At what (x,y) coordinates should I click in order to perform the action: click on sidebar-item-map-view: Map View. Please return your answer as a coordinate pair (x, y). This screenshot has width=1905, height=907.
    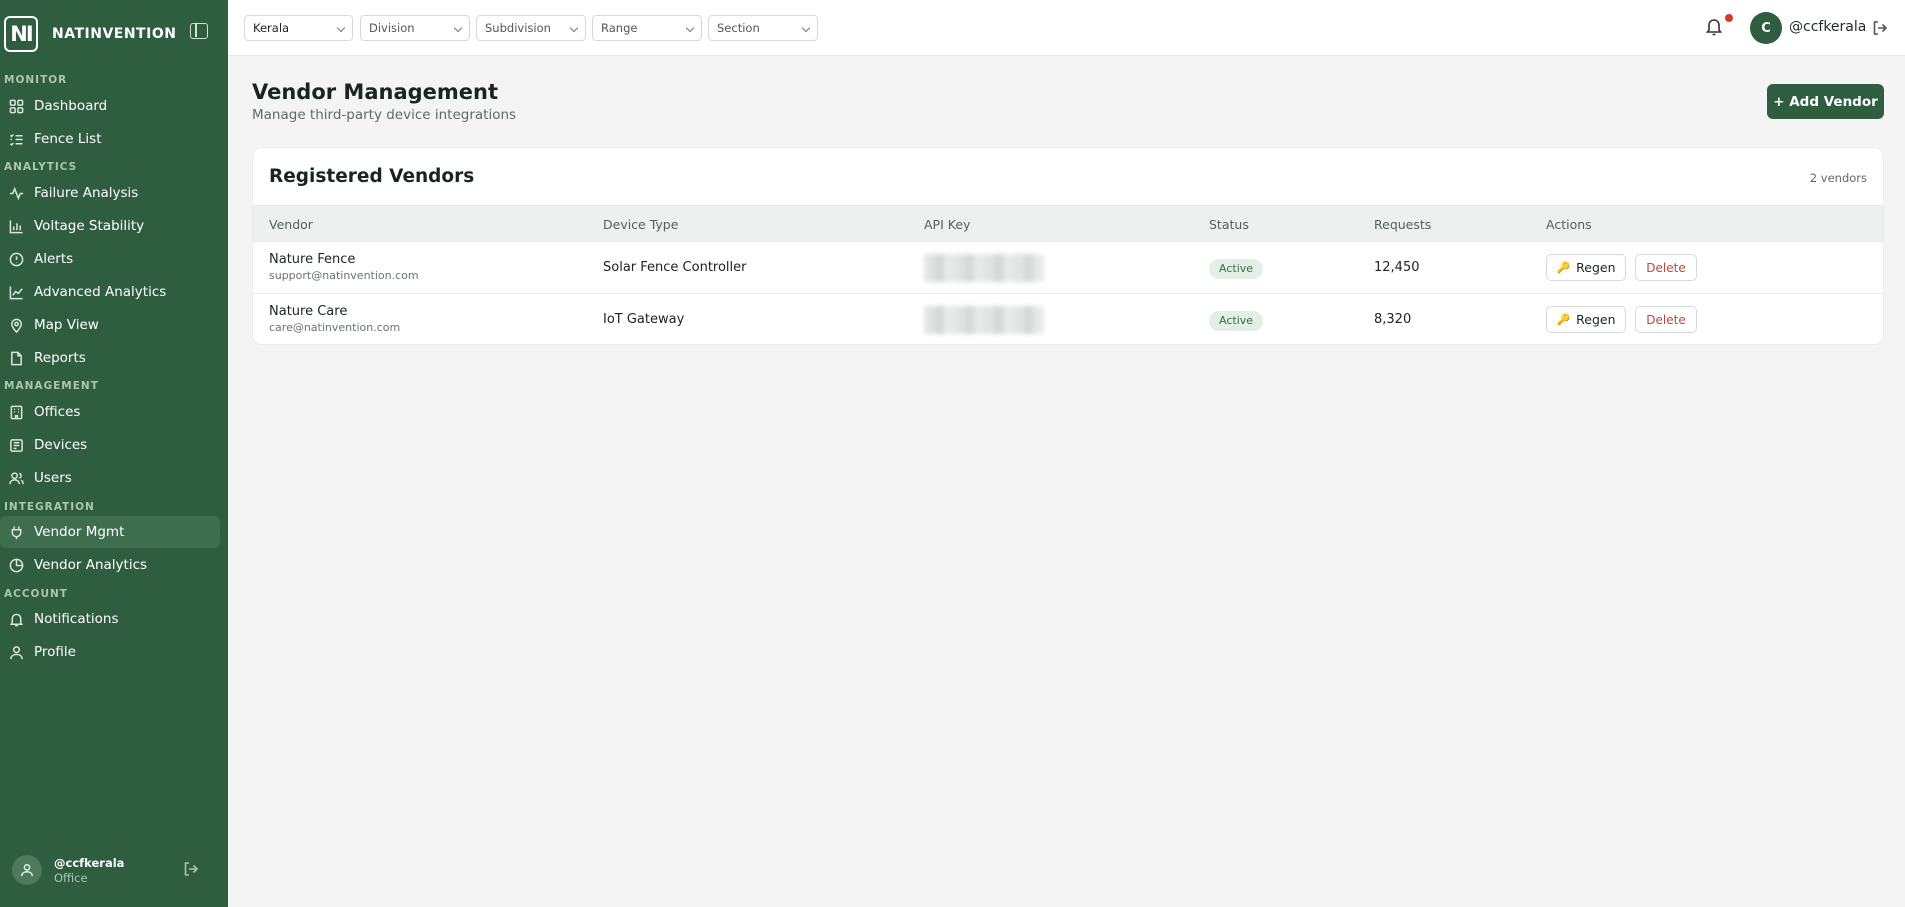
    Looking at the image, I should click on (110, 325).